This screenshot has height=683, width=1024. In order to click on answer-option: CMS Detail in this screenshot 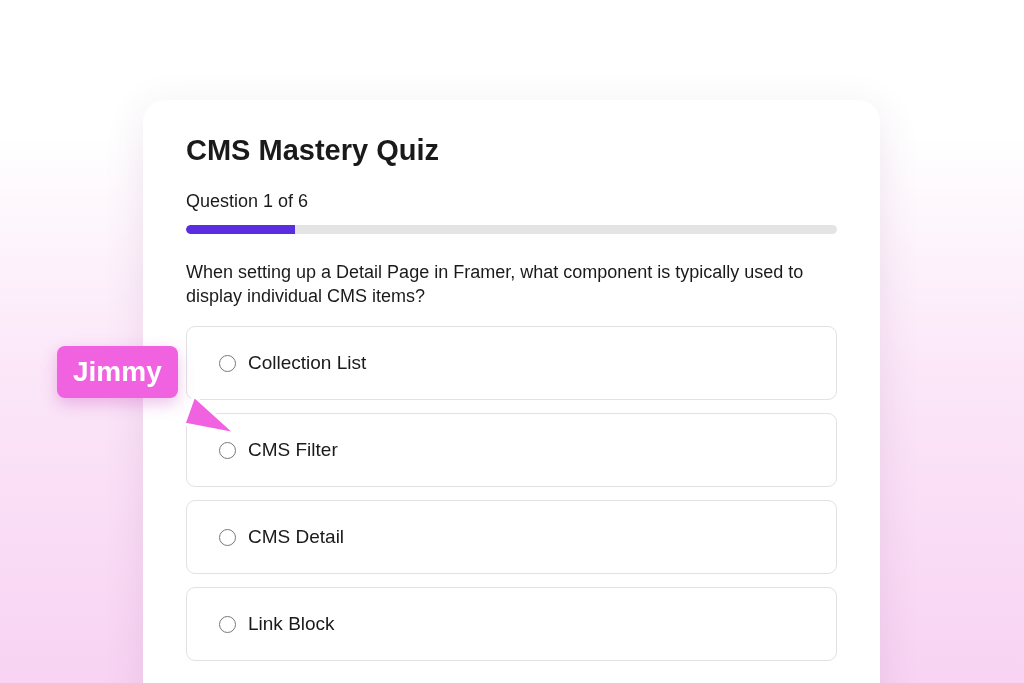, I will do `click(511, 537)`.